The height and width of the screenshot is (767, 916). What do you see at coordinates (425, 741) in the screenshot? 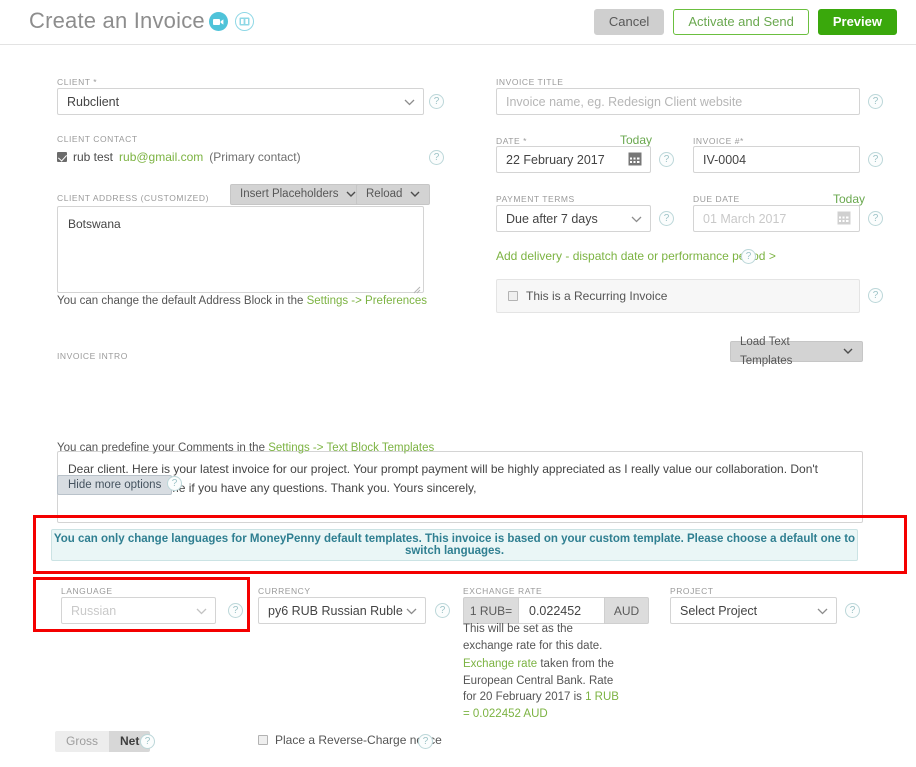
I see `reverse-charge-help-icon: ?` at bounding box center [425, 741].